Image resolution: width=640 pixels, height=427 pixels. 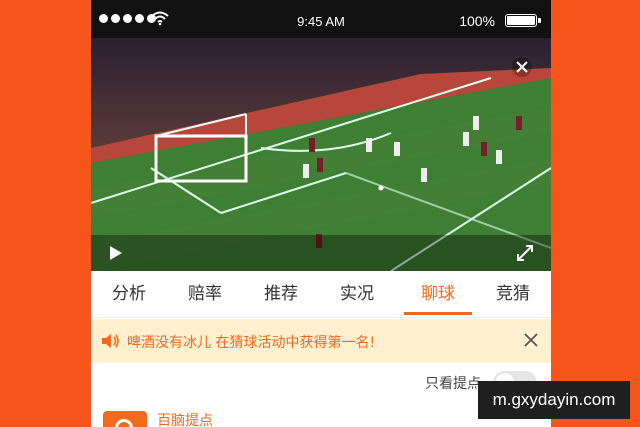 What do you see at coordinates (525, 253) in the screenshot?
I see `expand-icon` at bounding box center [525, 253].